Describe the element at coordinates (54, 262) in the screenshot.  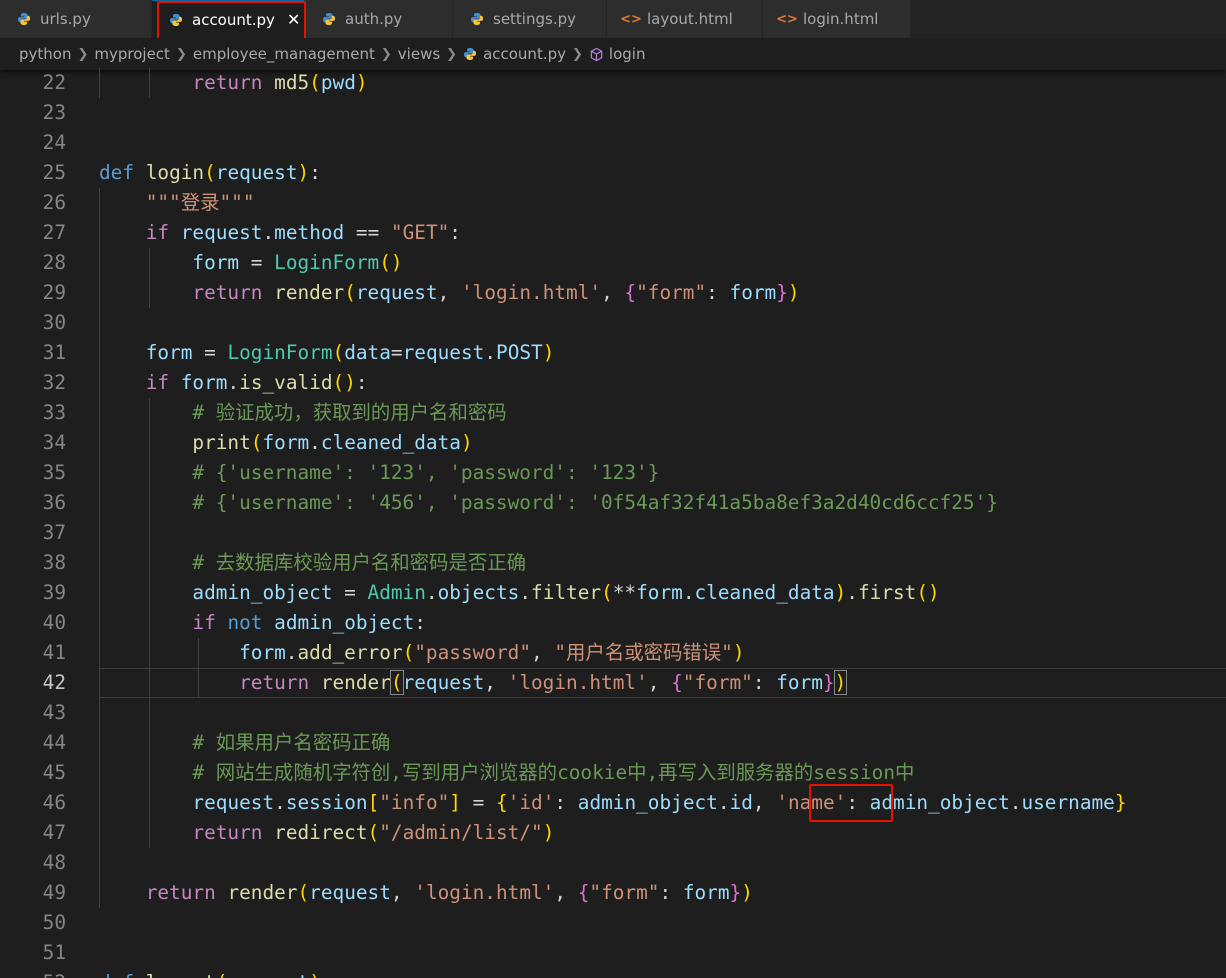
I see `line-number: 28` at that location.